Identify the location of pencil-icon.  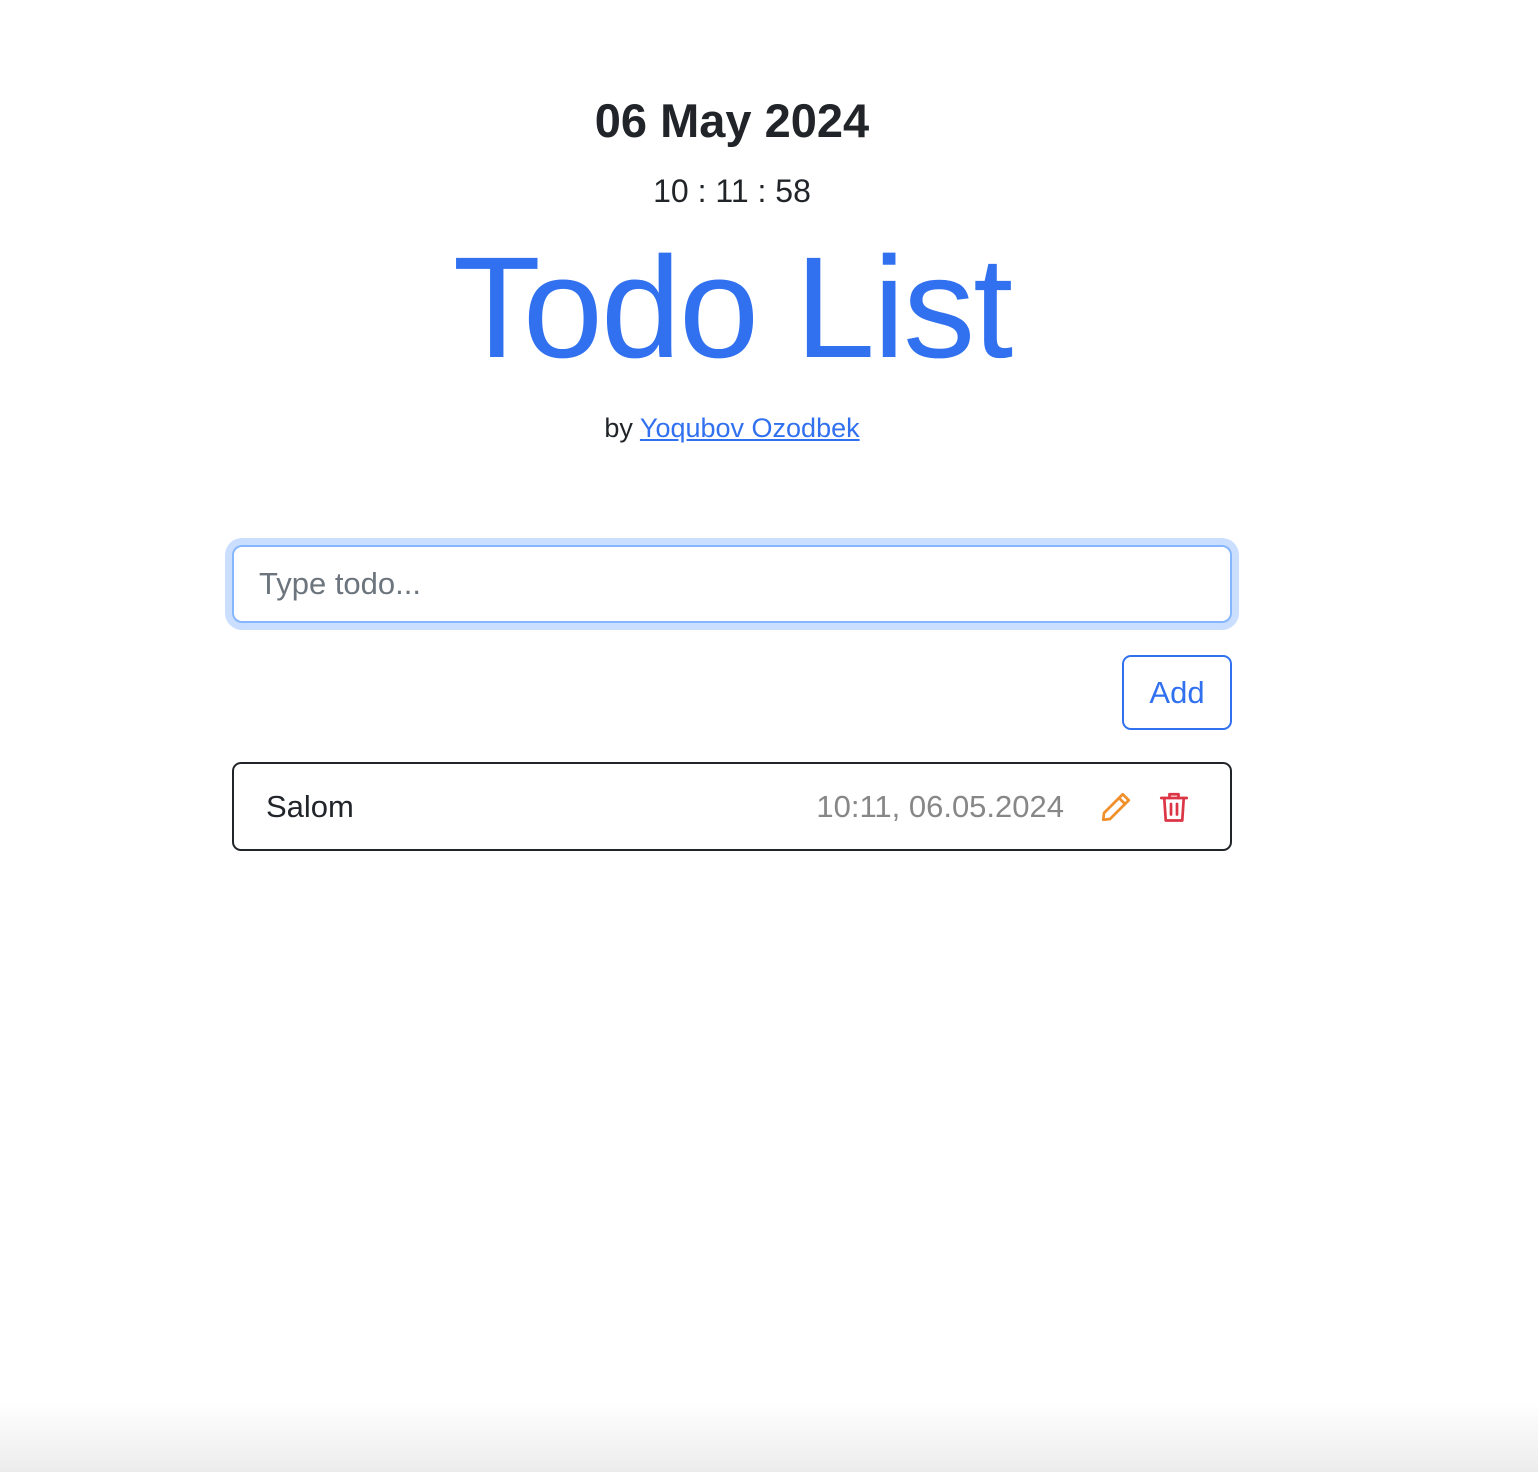
(1116, 807).